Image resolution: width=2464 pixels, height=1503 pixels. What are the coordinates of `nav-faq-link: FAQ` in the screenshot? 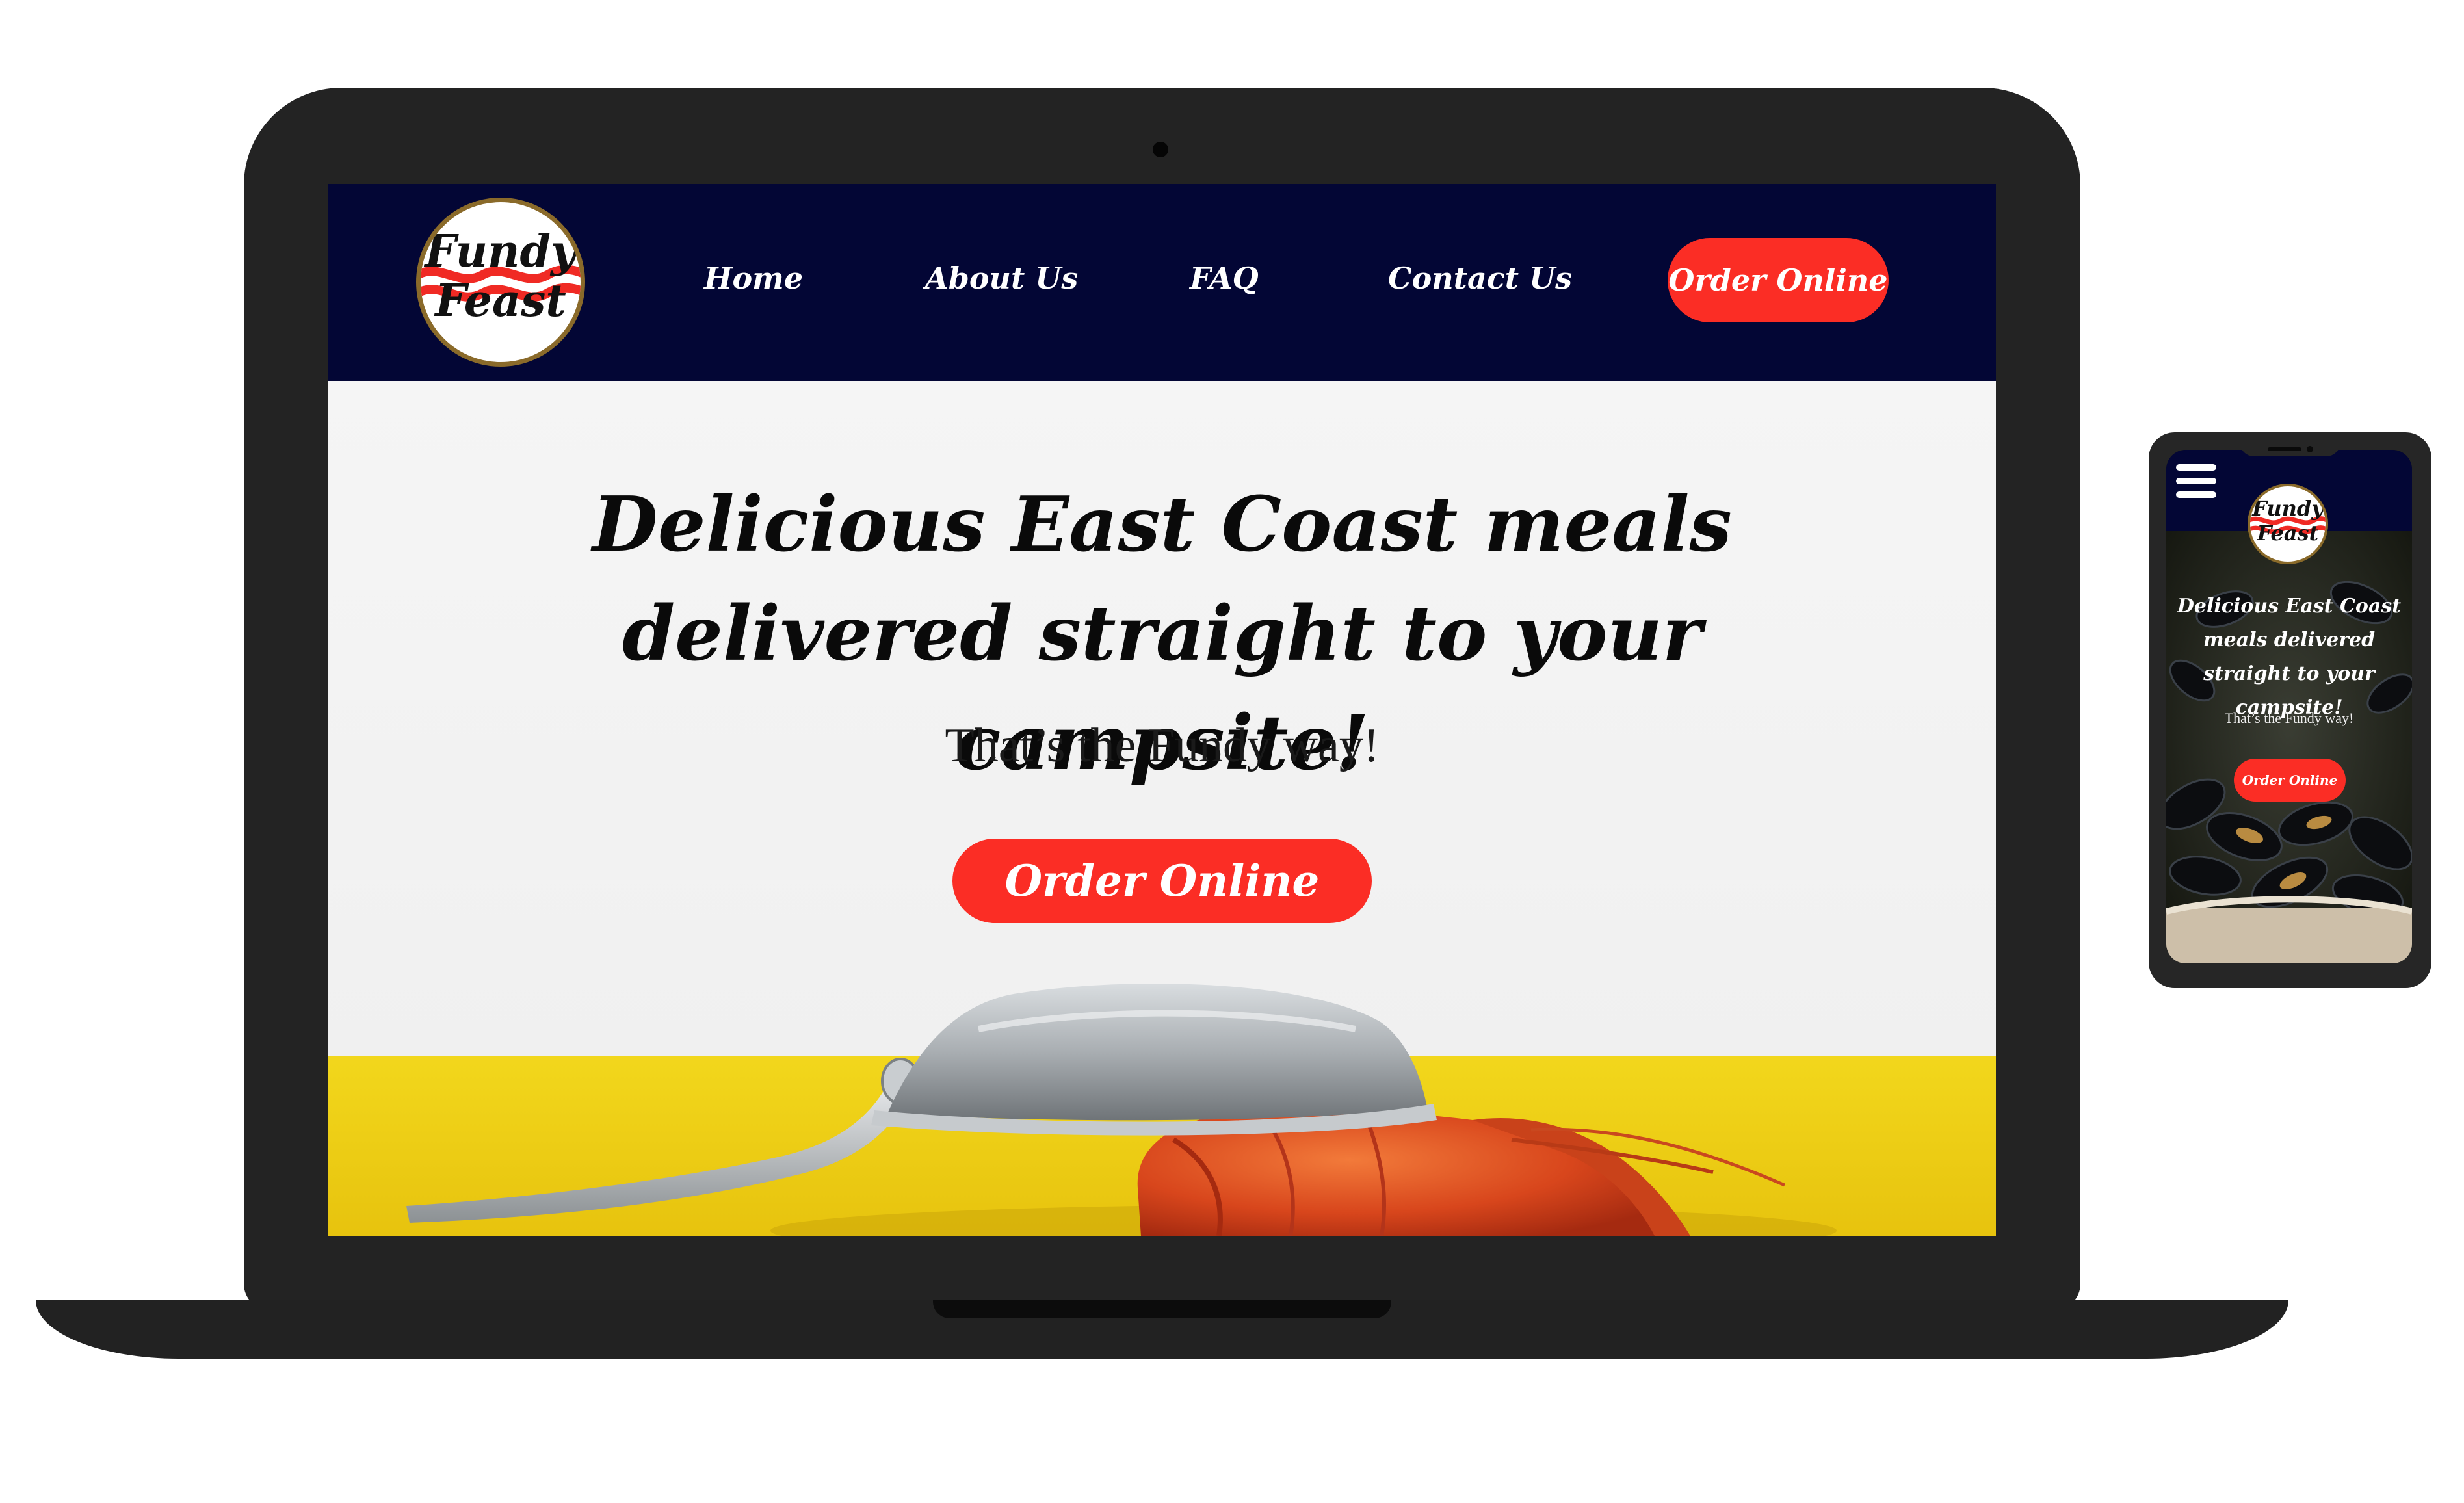 It's located at (1224, 278).